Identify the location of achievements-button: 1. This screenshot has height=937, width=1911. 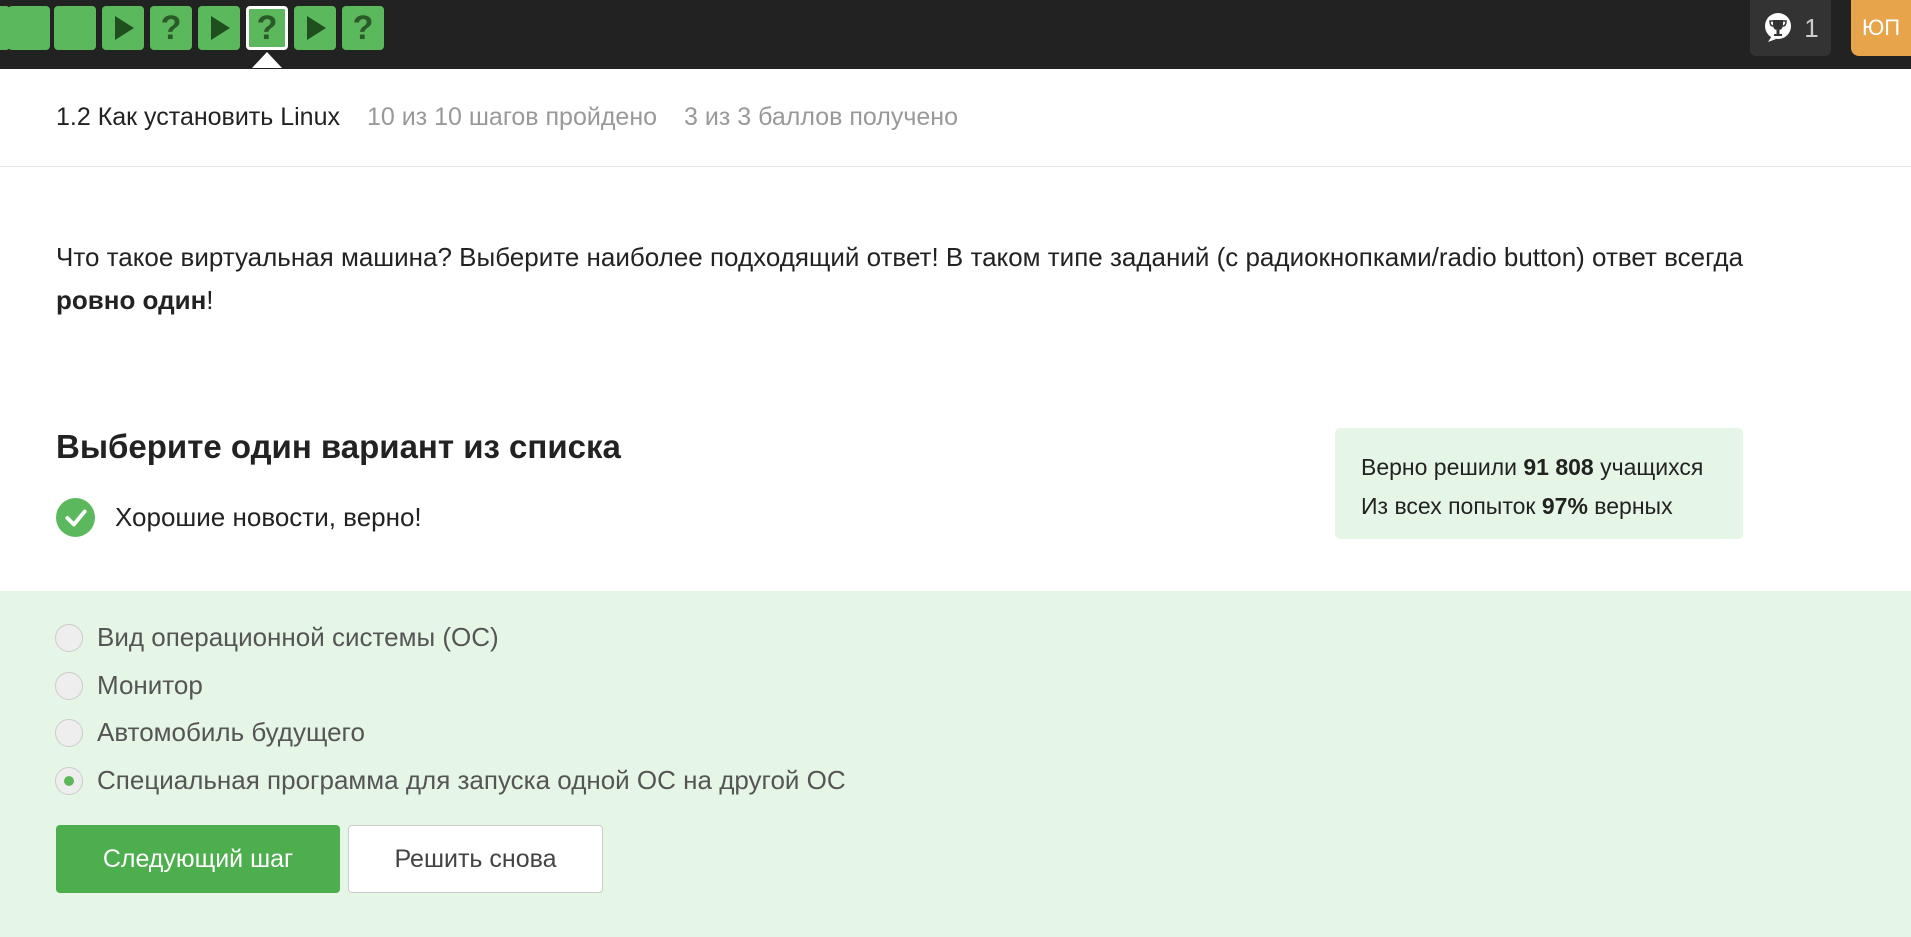
(1790, 28).